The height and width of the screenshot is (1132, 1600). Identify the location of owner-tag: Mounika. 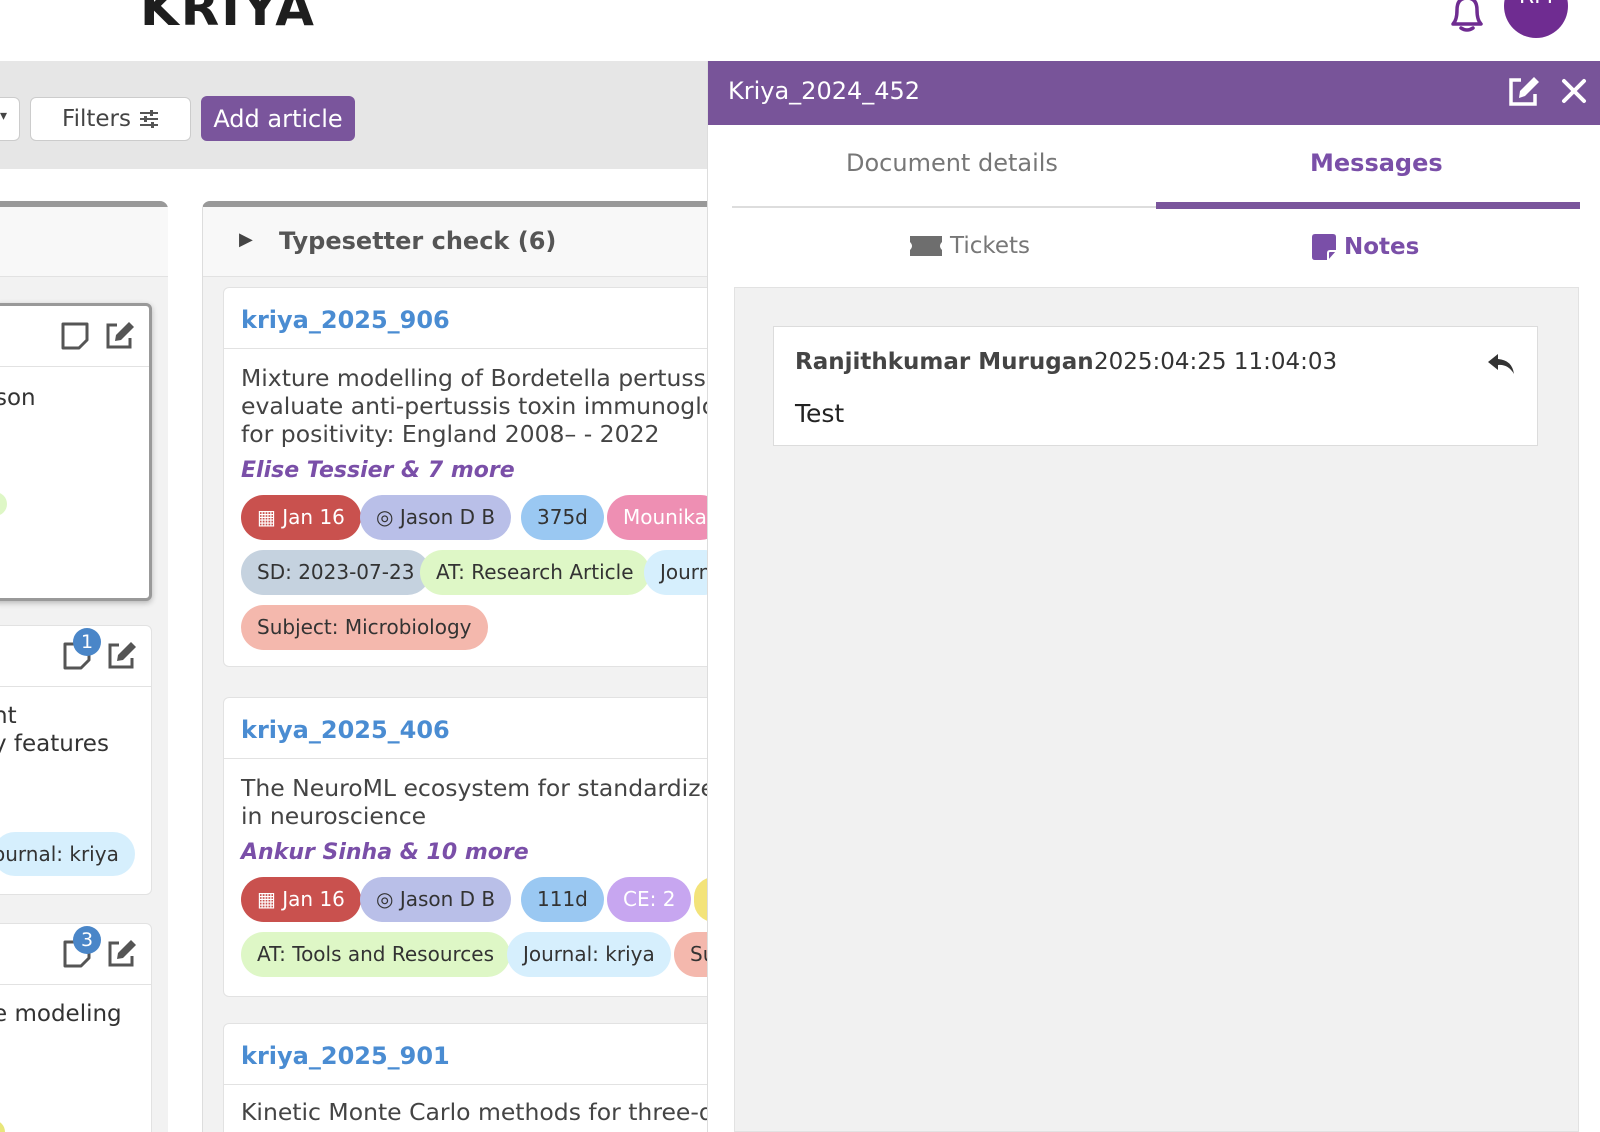
(665, 517).